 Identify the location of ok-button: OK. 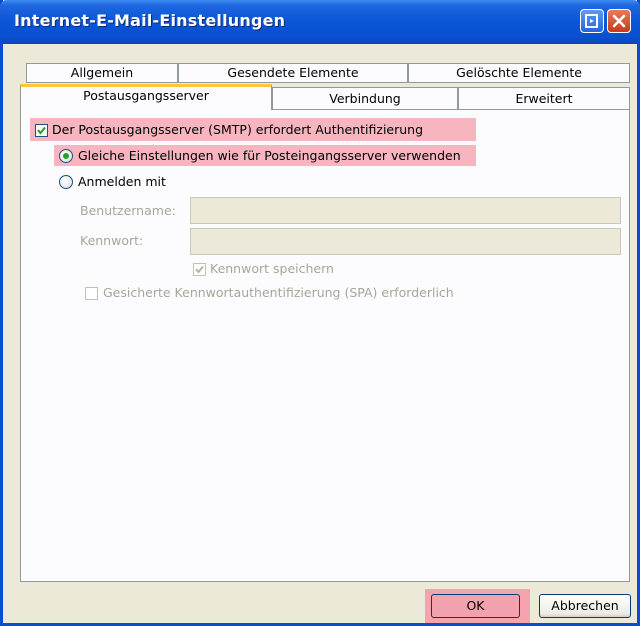
(475, 606).